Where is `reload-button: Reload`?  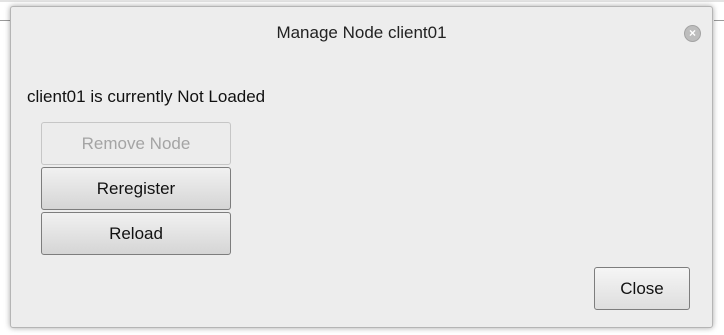 reload-button: Reload is located at coordinates (136, 233).